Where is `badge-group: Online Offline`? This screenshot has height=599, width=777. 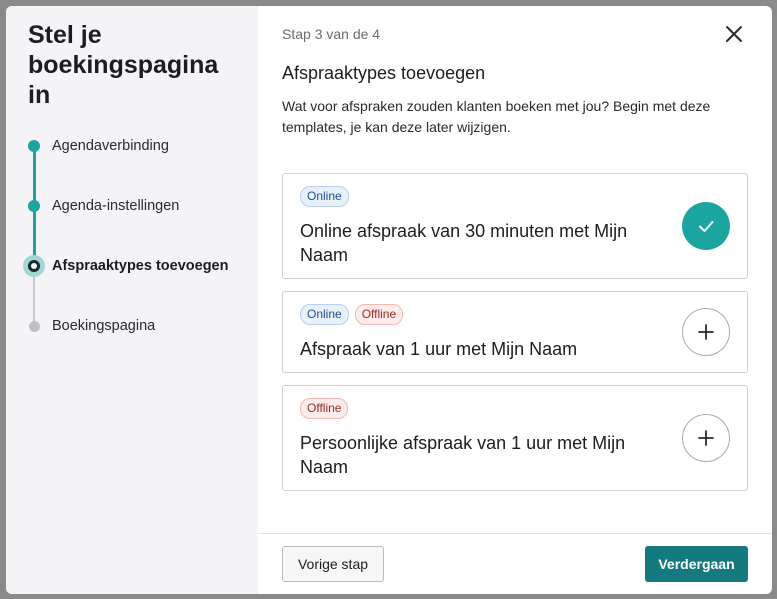 badge-group: Online Offline is located at coordinates (352, 314).